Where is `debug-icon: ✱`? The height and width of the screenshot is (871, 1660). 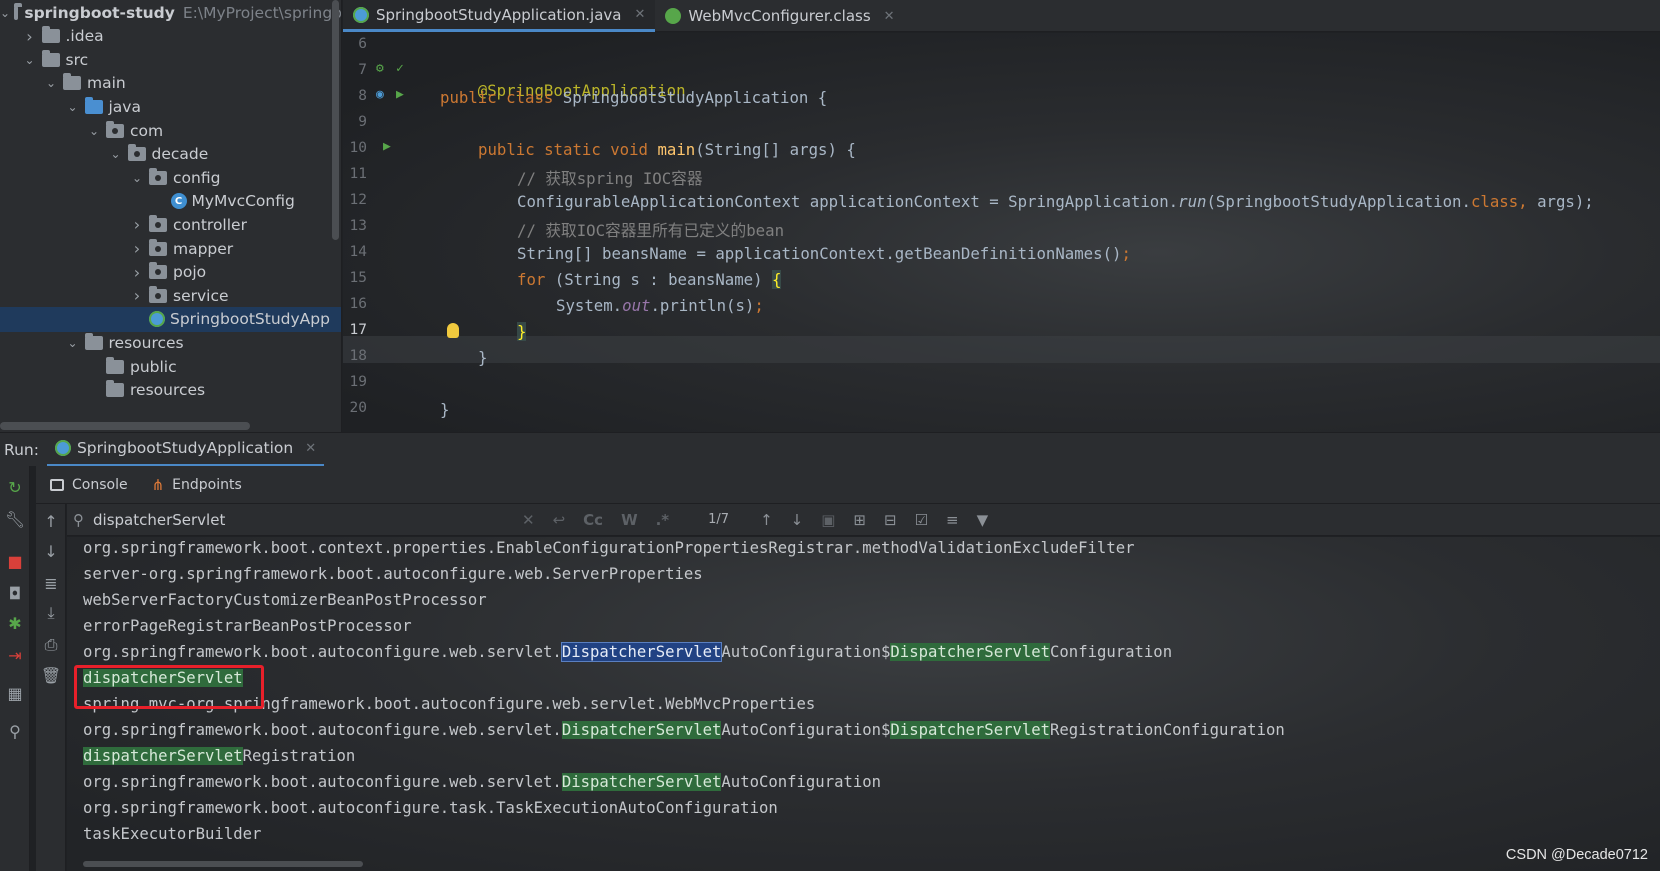
debug-icon: ✱ is located at coordinates (15, 623).